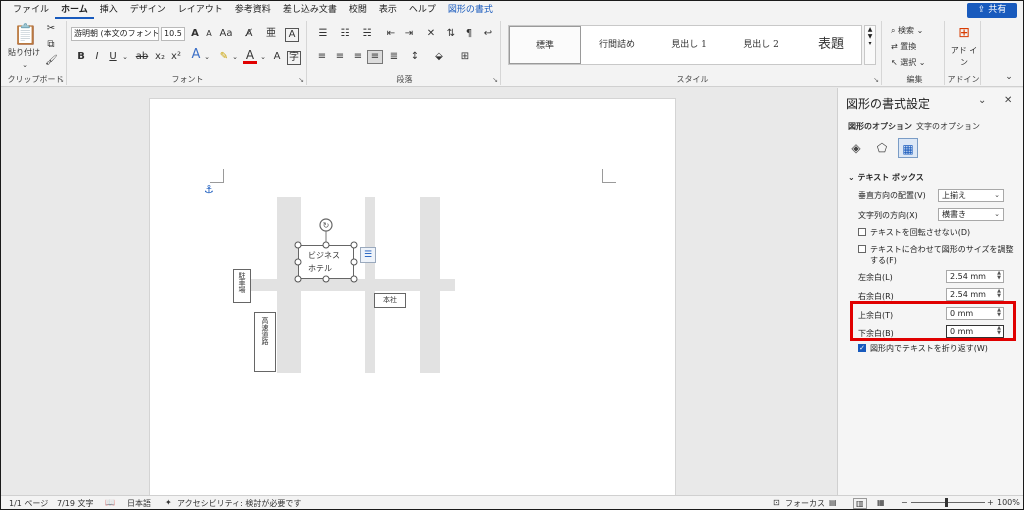  What do you see at coordinates (886, 177) in the screenshot?
I see `textbox-section-header: ⌄ テキスト ボックス` at bounding box center [886, 177].